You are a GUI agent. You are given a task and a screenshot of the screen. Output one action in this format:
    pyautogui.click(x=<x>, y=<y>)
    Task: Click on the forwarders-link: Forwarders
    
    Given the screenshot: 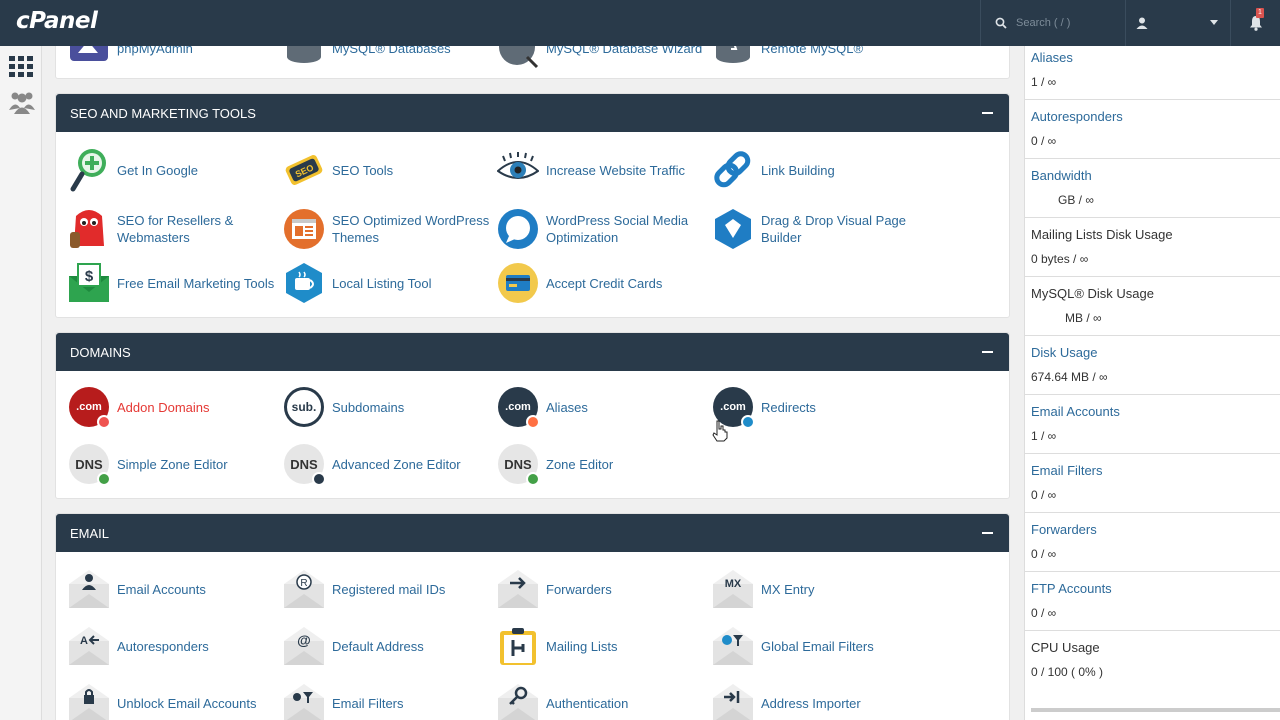 What is the action you would take?
    pyautogui.click(x=554, y=589)
    